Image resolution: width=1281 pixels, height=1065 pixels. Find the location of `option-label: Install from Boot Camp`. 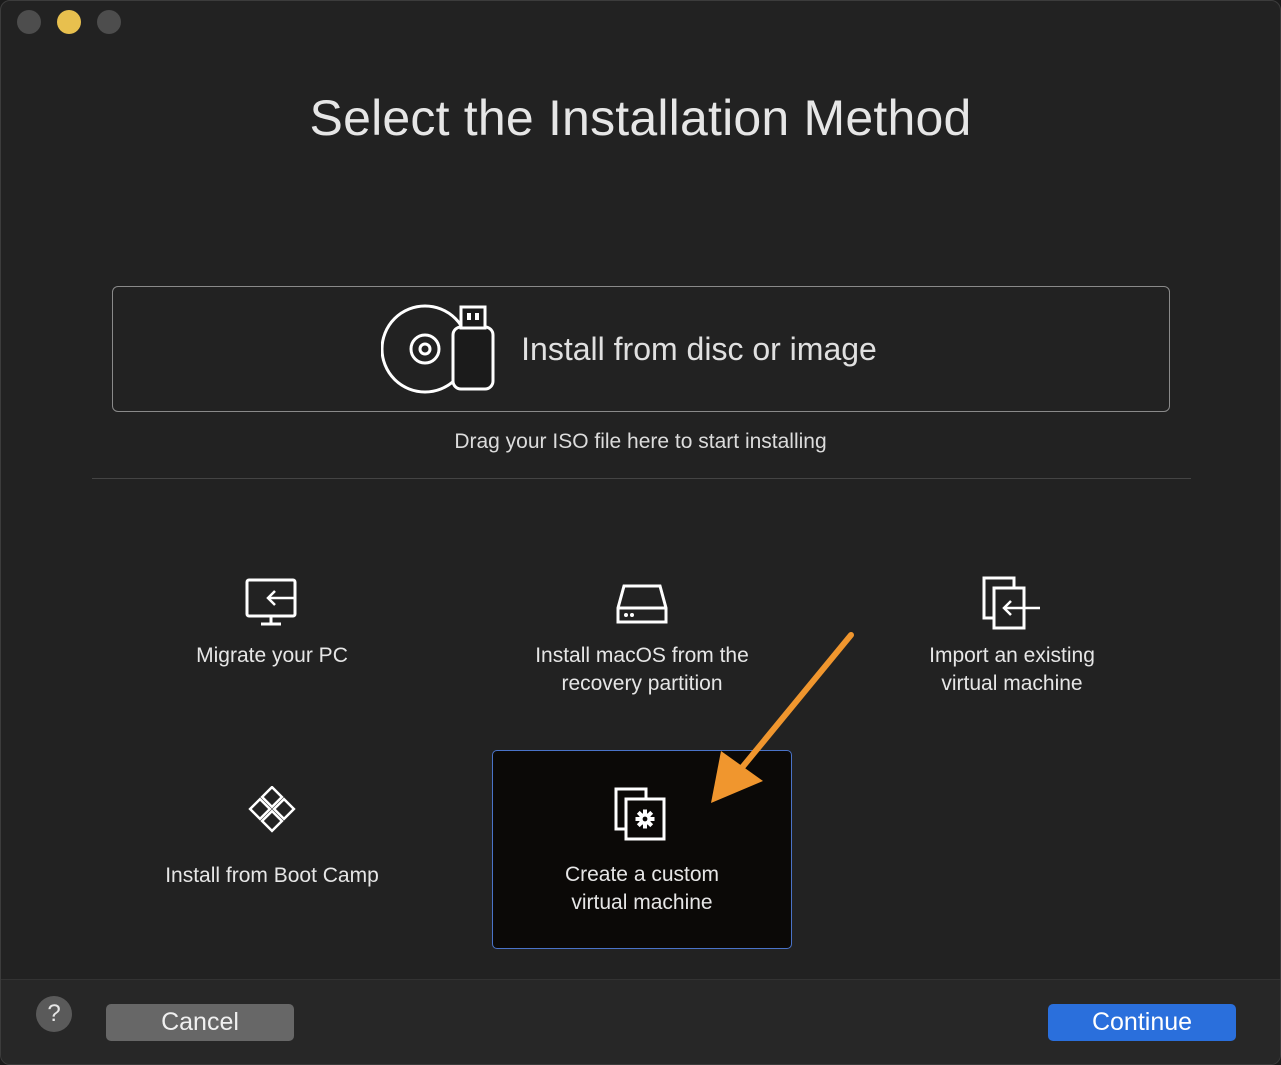

option-label: Install from Boot Camp is located at coordinates (272, 875).